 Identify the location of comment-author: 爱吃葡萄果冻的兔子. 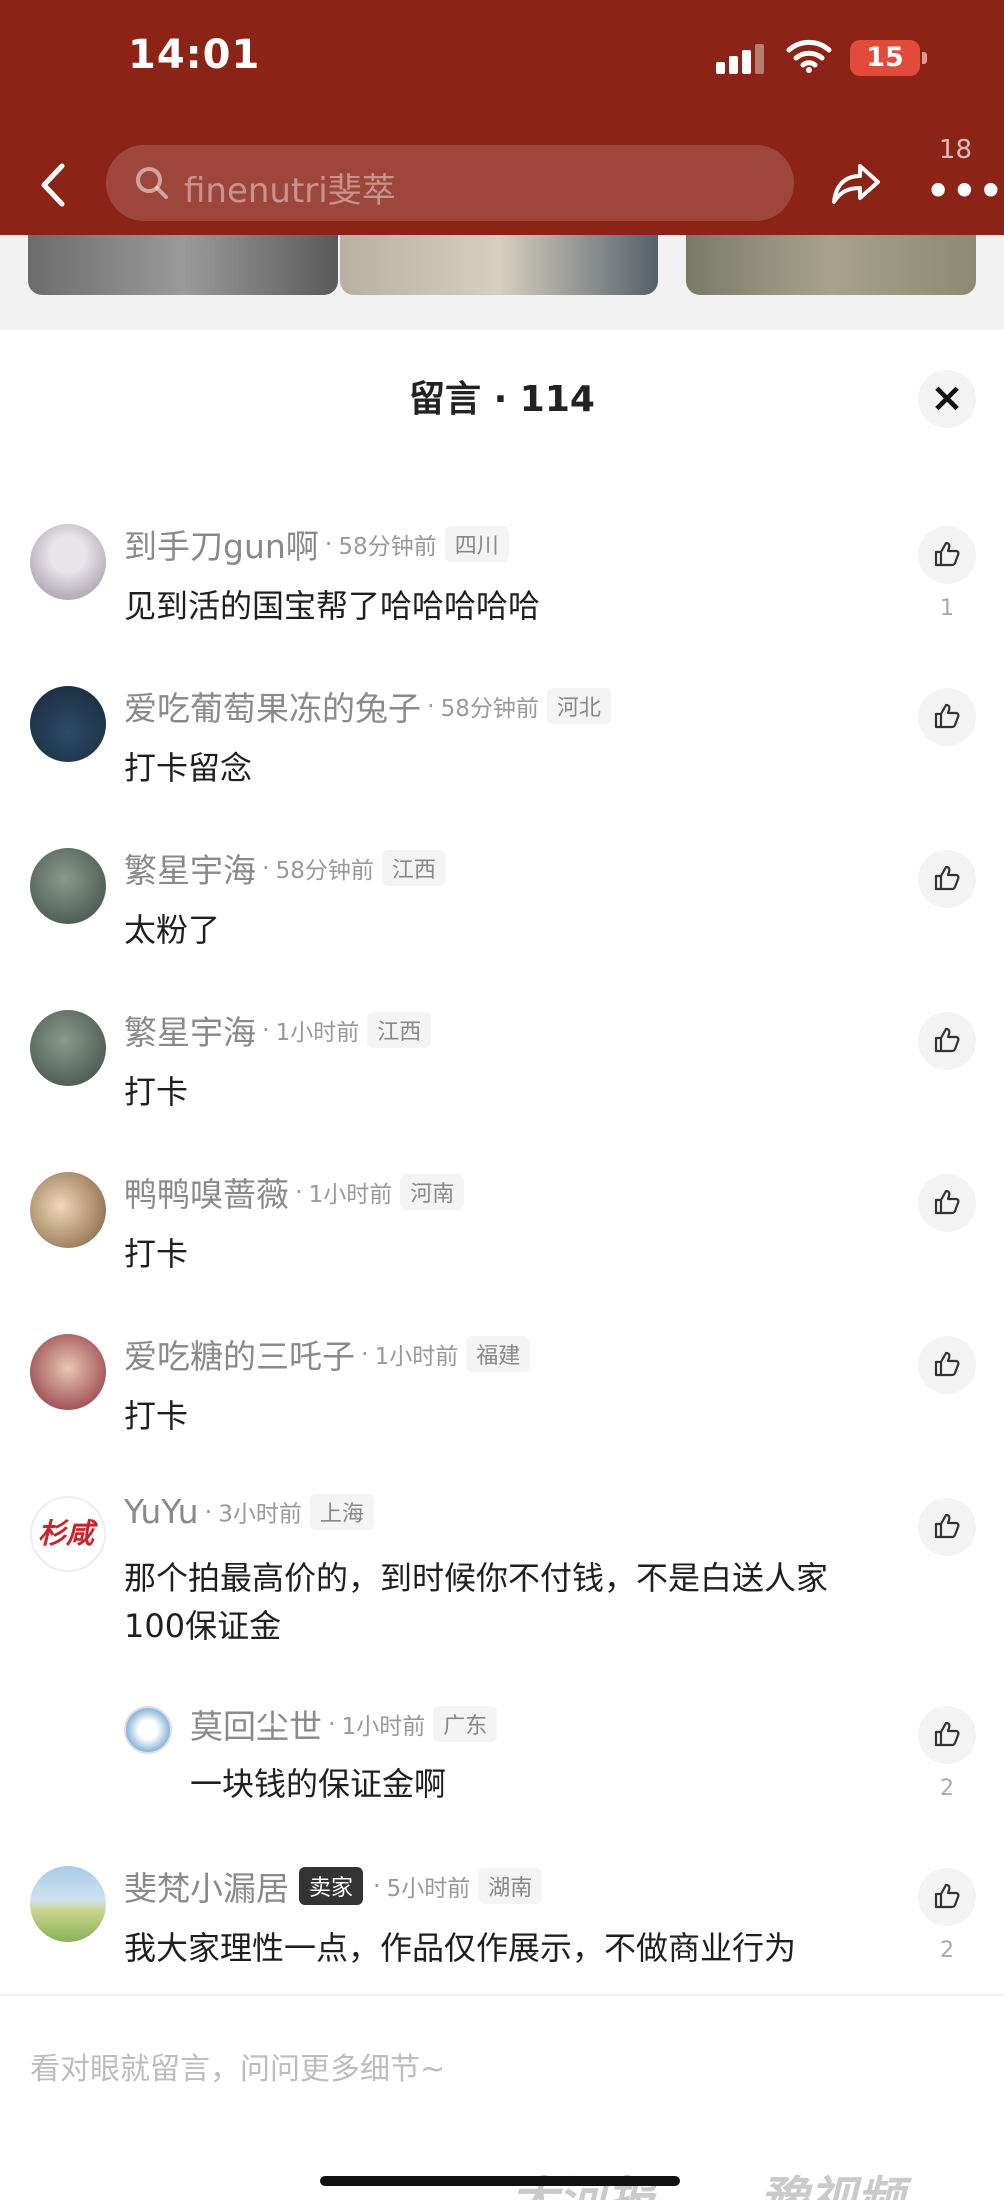
(272, 708).